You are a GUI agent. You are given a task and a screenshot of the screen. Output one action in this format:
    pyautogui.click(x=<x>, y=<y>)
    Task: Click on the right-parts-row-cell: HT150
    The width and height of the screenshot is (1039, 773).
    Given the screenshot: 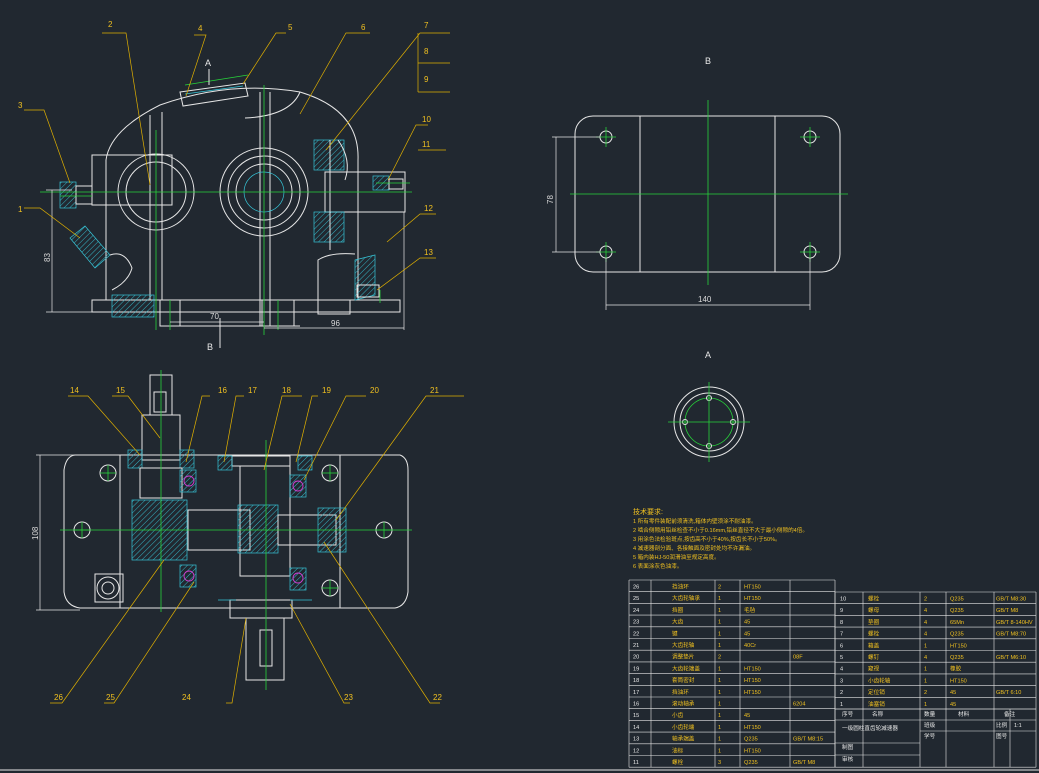 What is the action you would take?
    pyautogui.click(x=958, y=646)
    